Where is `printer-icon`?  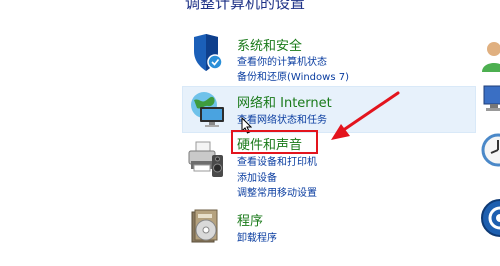 printer-icon is located at coordinates (205, 159).